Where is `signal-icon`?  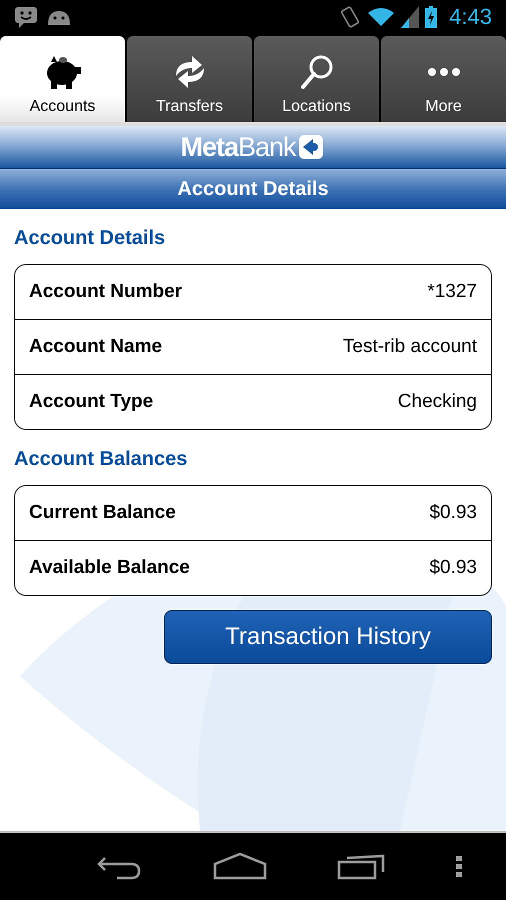
signal-icon is located at coordinates (410, 17).